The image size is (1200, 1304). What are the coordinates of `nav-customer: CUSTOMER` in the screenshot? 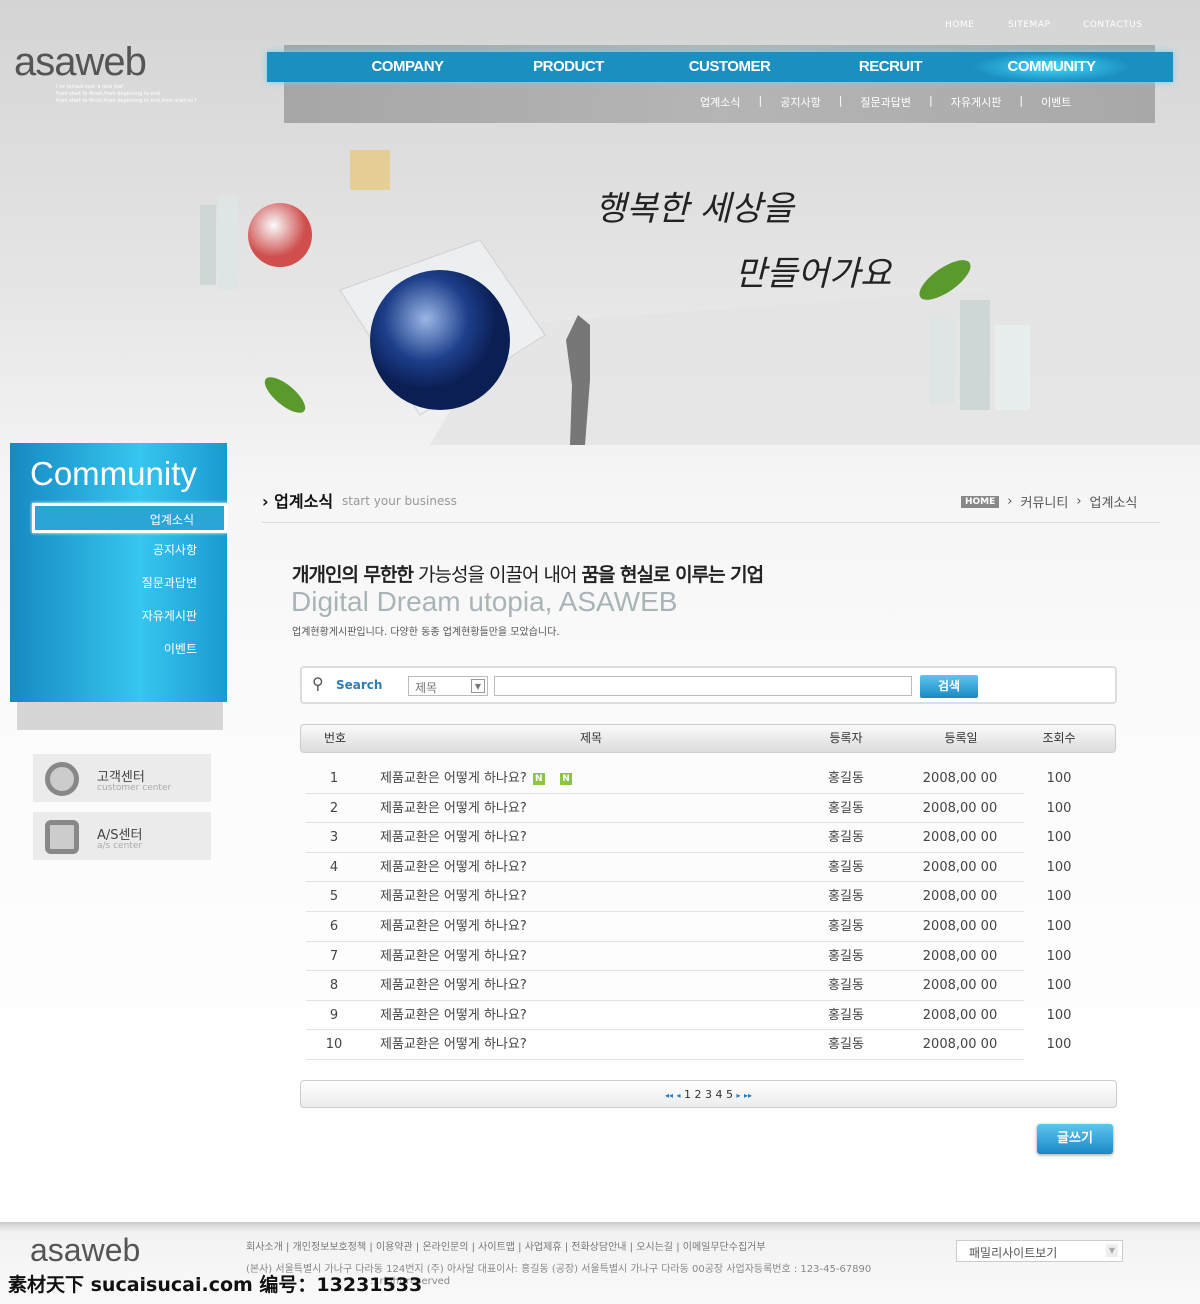 It's located at (729, 67).